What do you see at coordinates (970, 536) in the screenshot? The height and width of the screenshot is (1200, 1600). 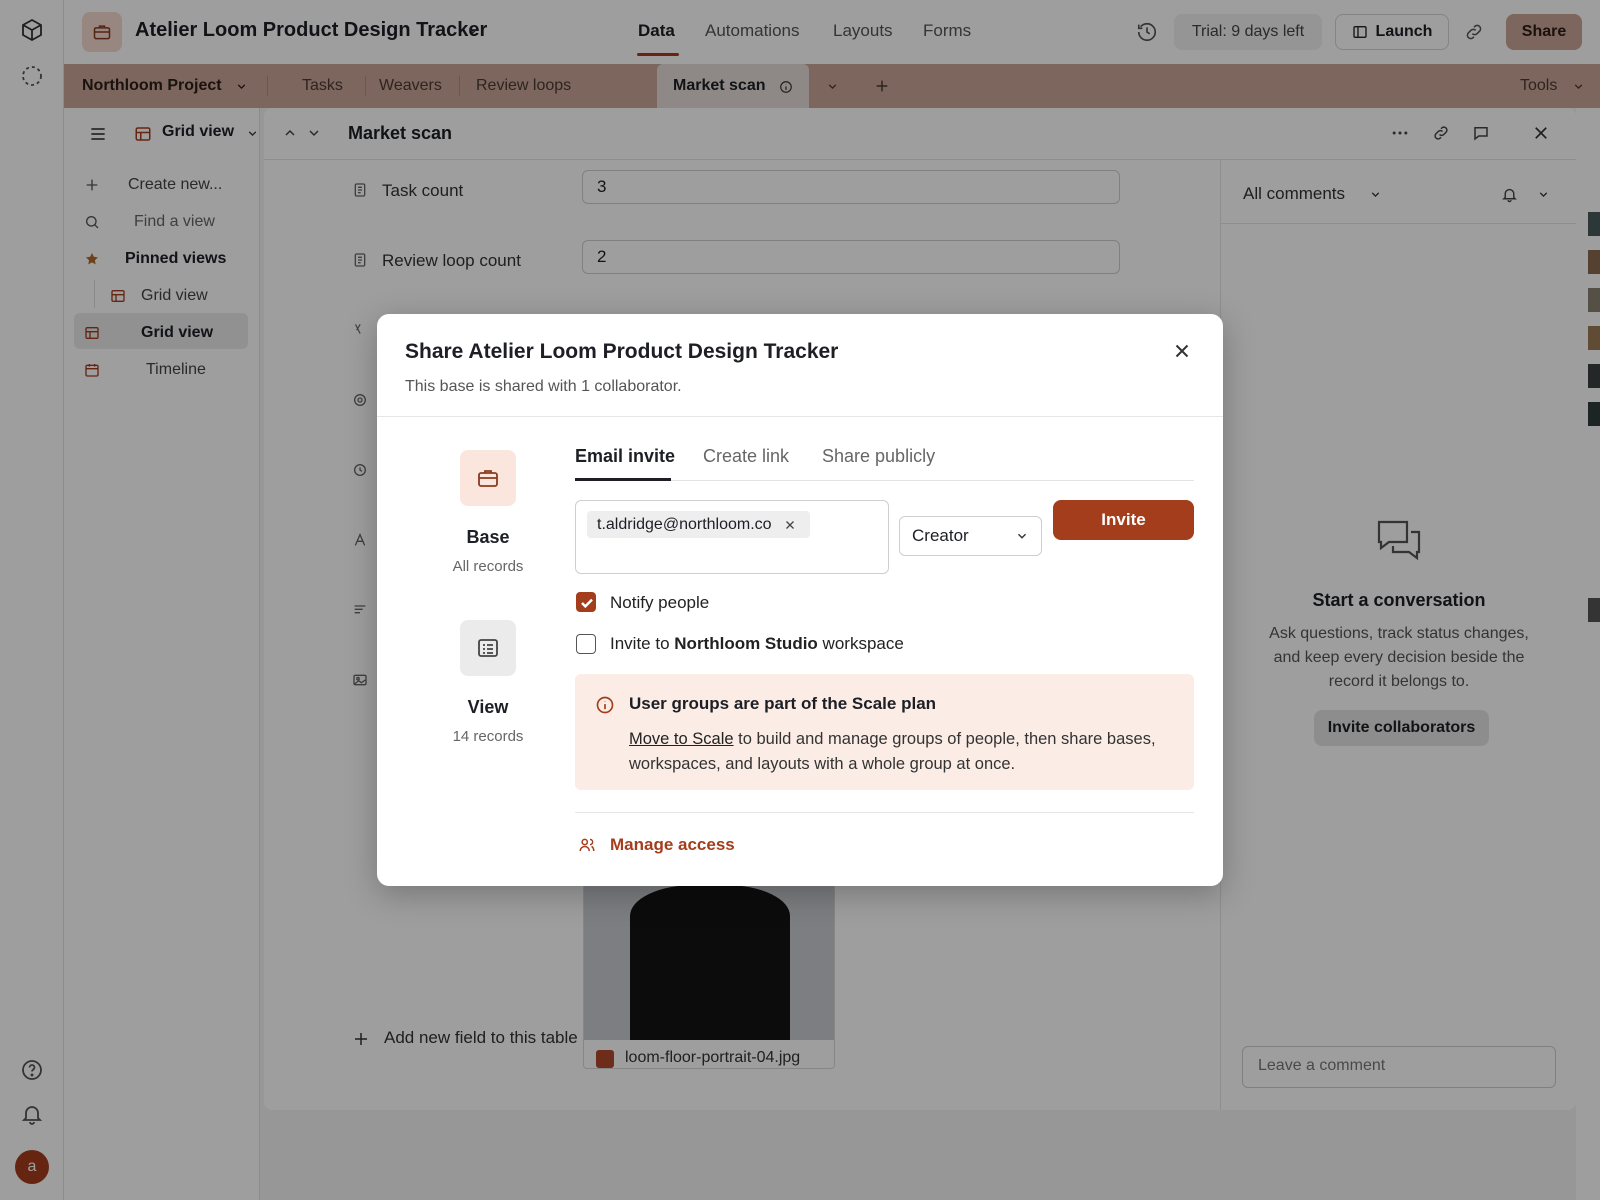 I see `role-select: Creator` at bounding box center [970, 536].